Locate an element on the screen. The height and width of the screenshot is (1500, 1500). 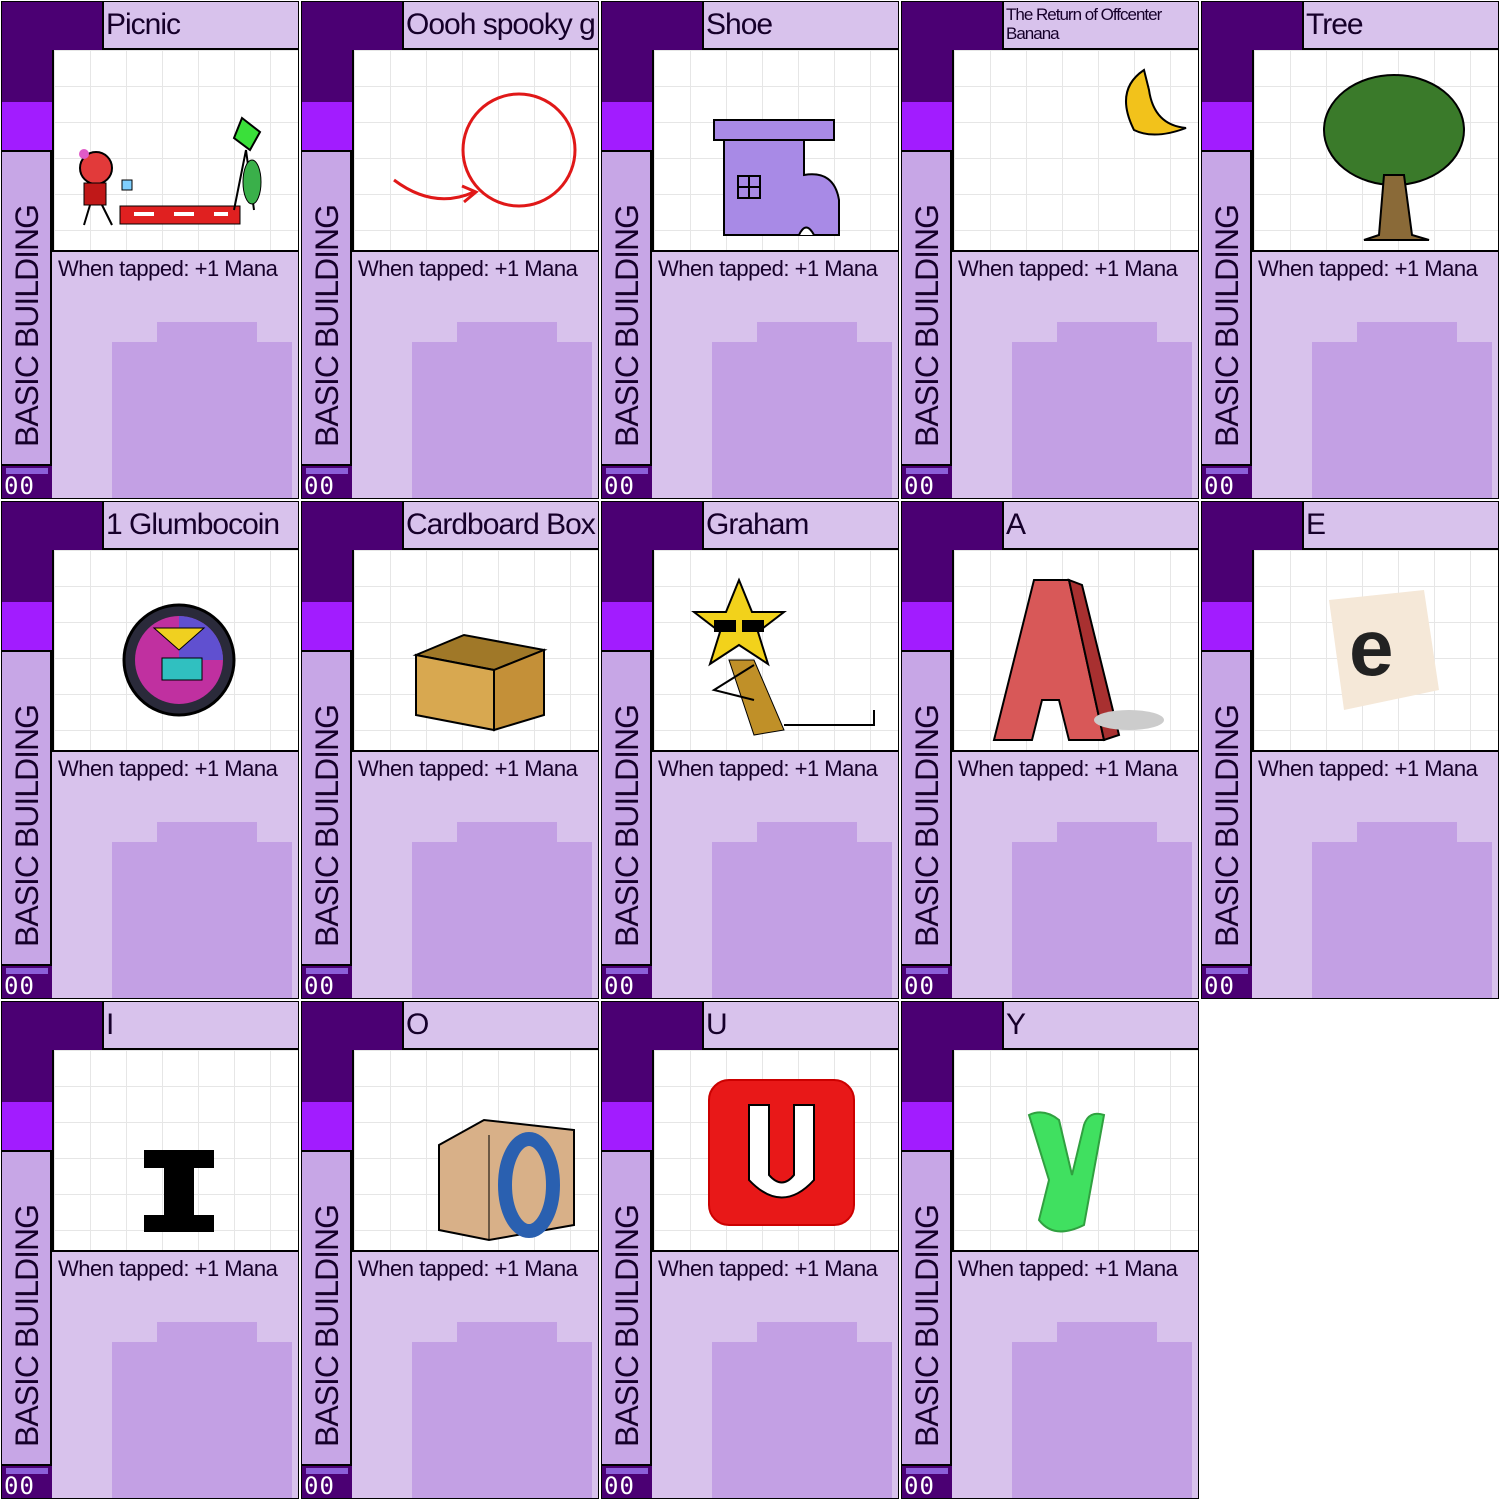
card-title: 1 Glumbocoin is located at coordinates (193, 524).